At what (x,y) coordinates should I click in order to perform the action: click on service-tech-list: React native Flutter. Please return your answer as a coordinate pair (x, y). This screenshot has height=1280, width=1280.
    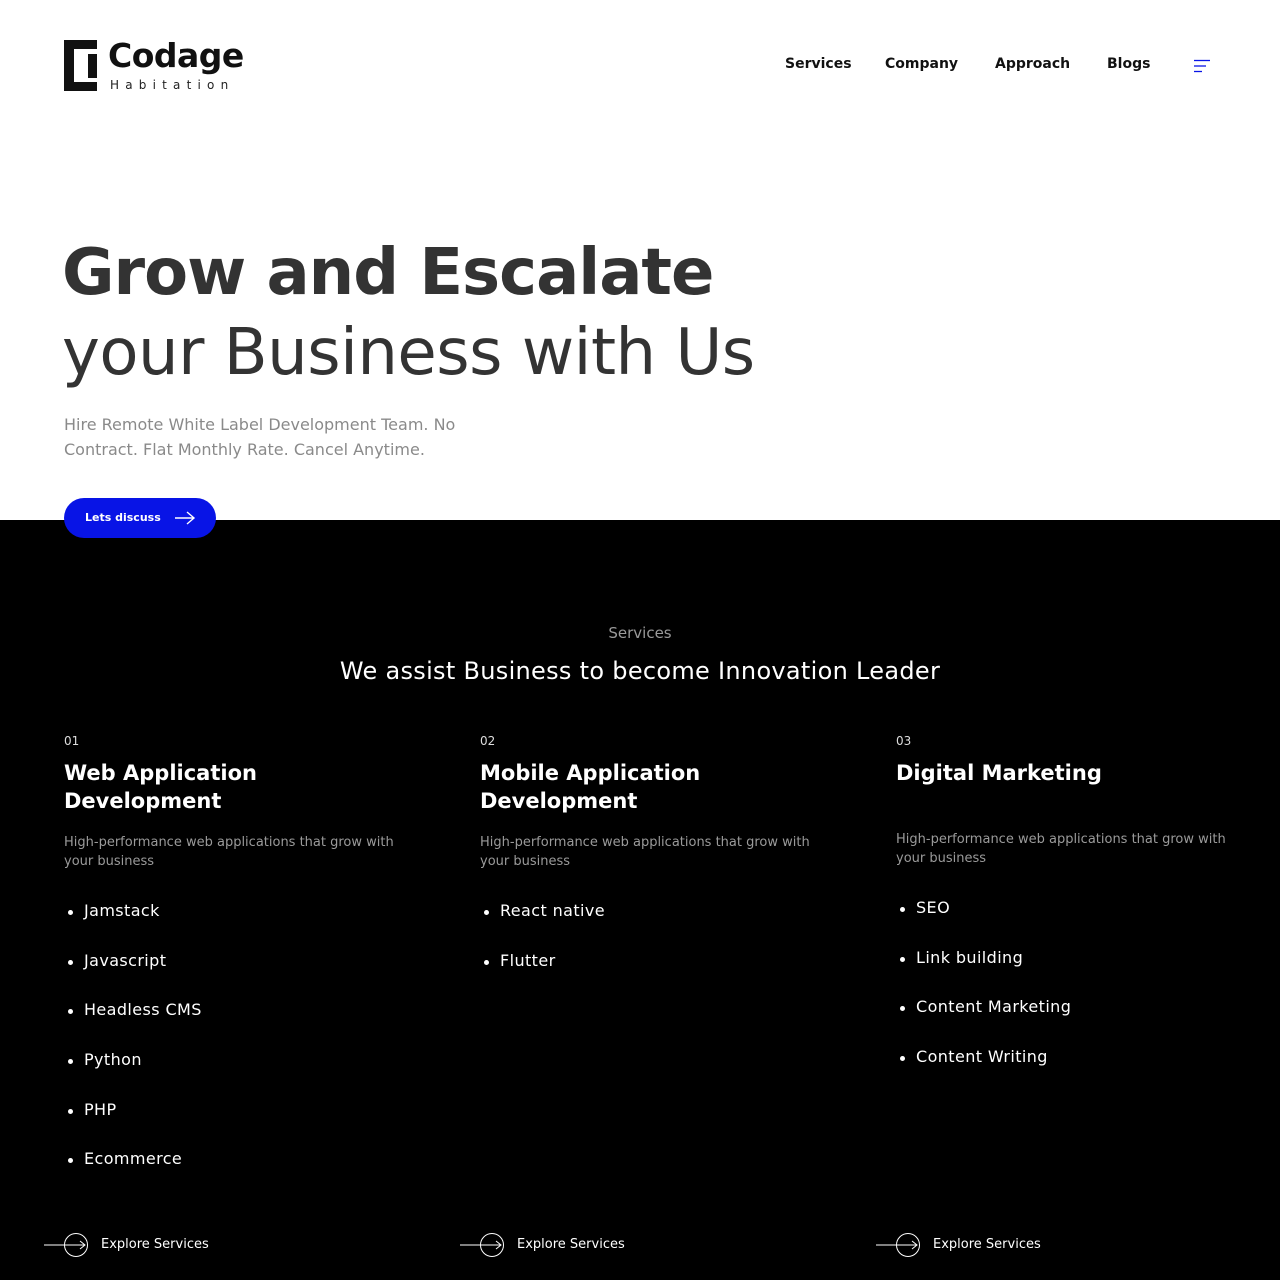
    Looking at the image, I should click on (542, 950).